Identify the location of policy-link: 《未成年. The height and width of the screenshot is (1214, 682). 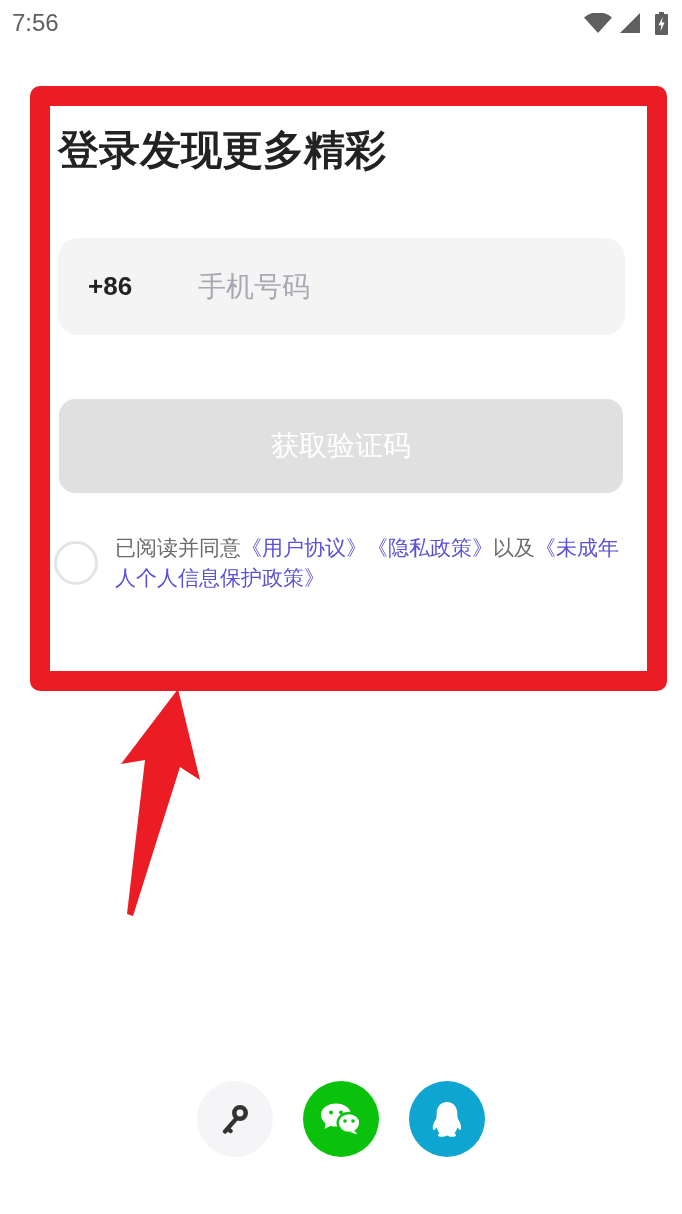
(577, 547).